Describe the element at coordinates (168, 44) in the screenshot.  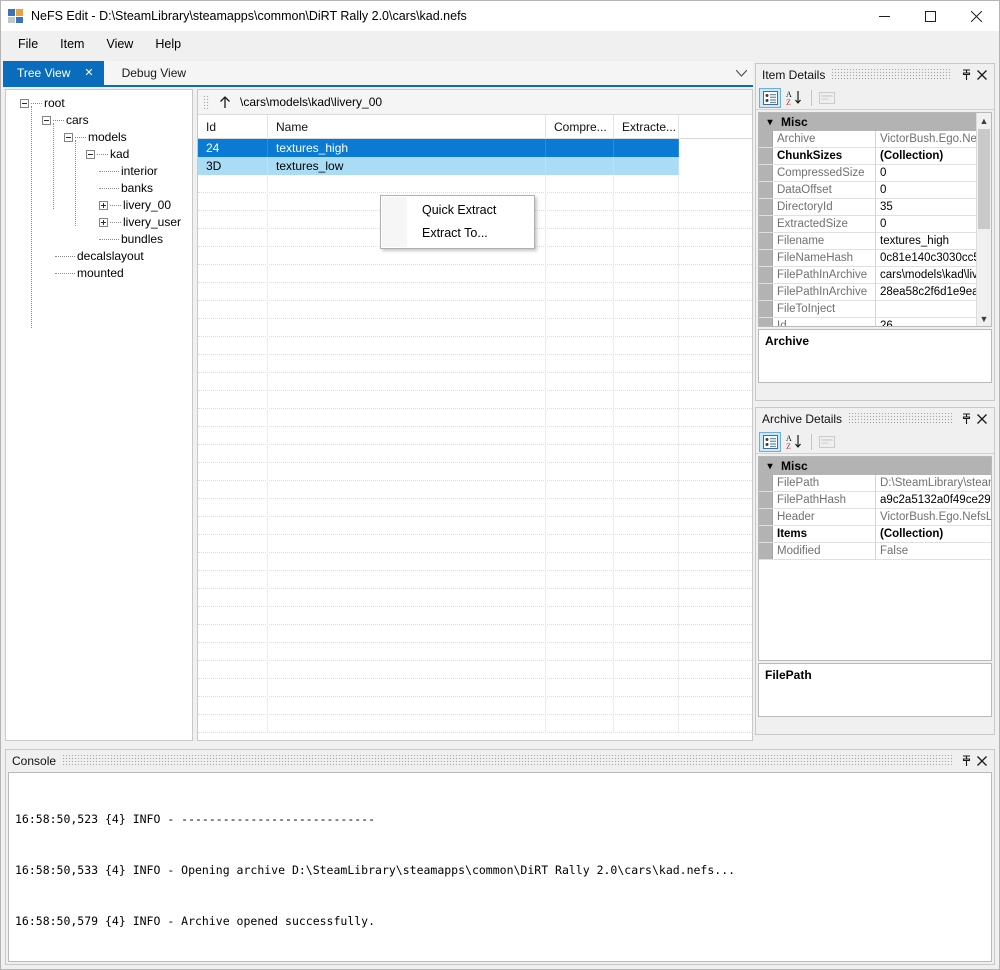
I see `menu-help: Help` at that location.